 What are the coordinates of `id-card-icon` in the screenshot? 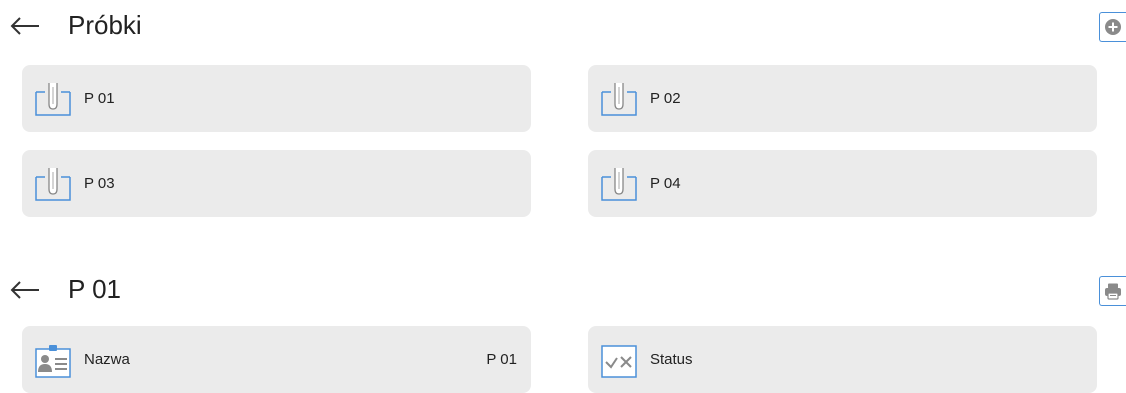 It's located at (53, 361).